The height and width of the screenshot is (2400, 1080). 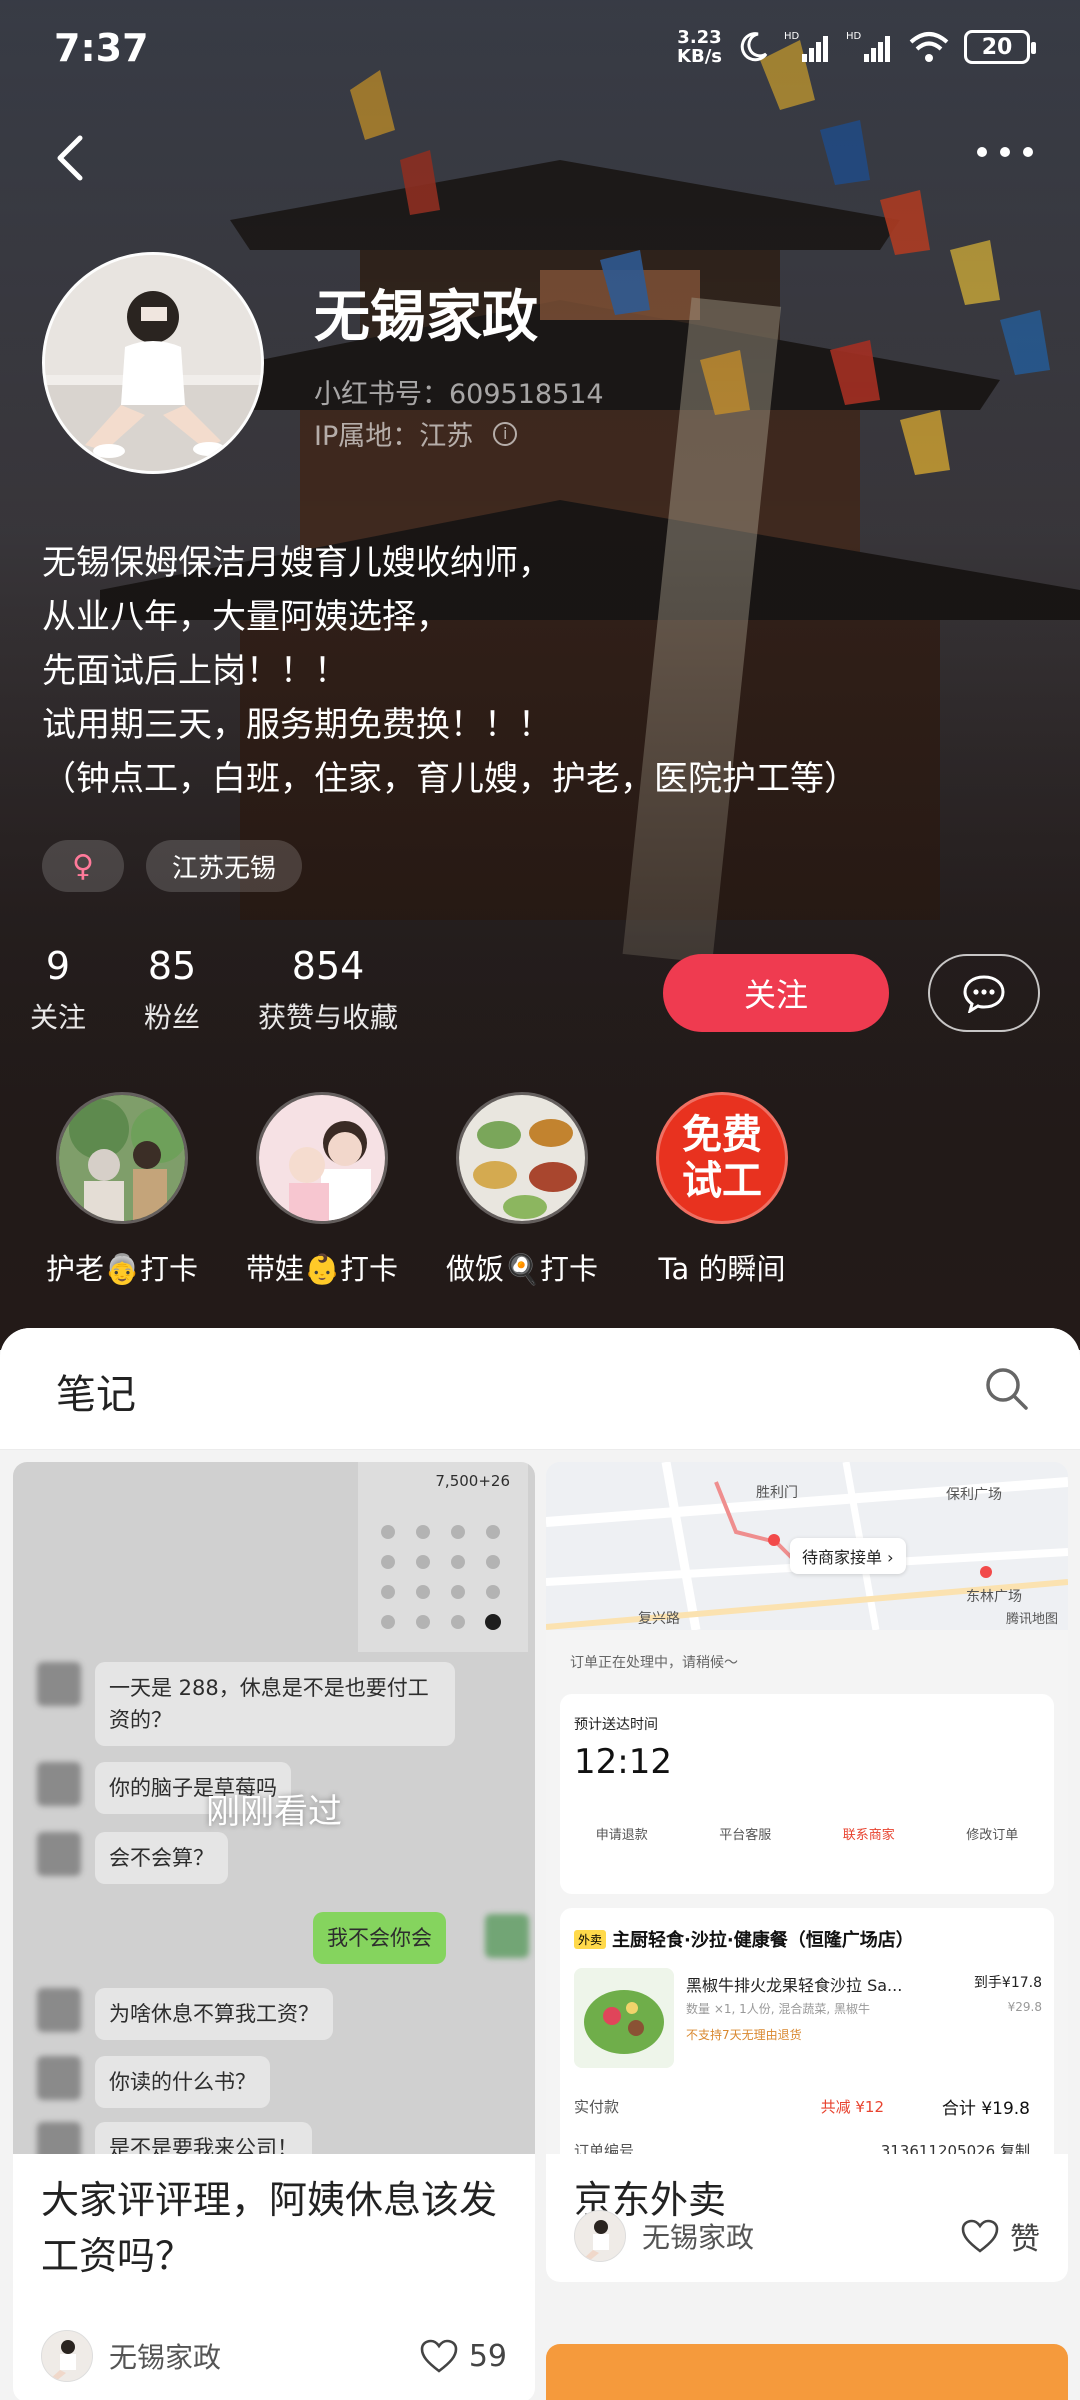 What do you see at coordinates (852, 2107) in the screenshot?
I see `discount-text: 共减 ¥12` at bounding box center [852, 2107].